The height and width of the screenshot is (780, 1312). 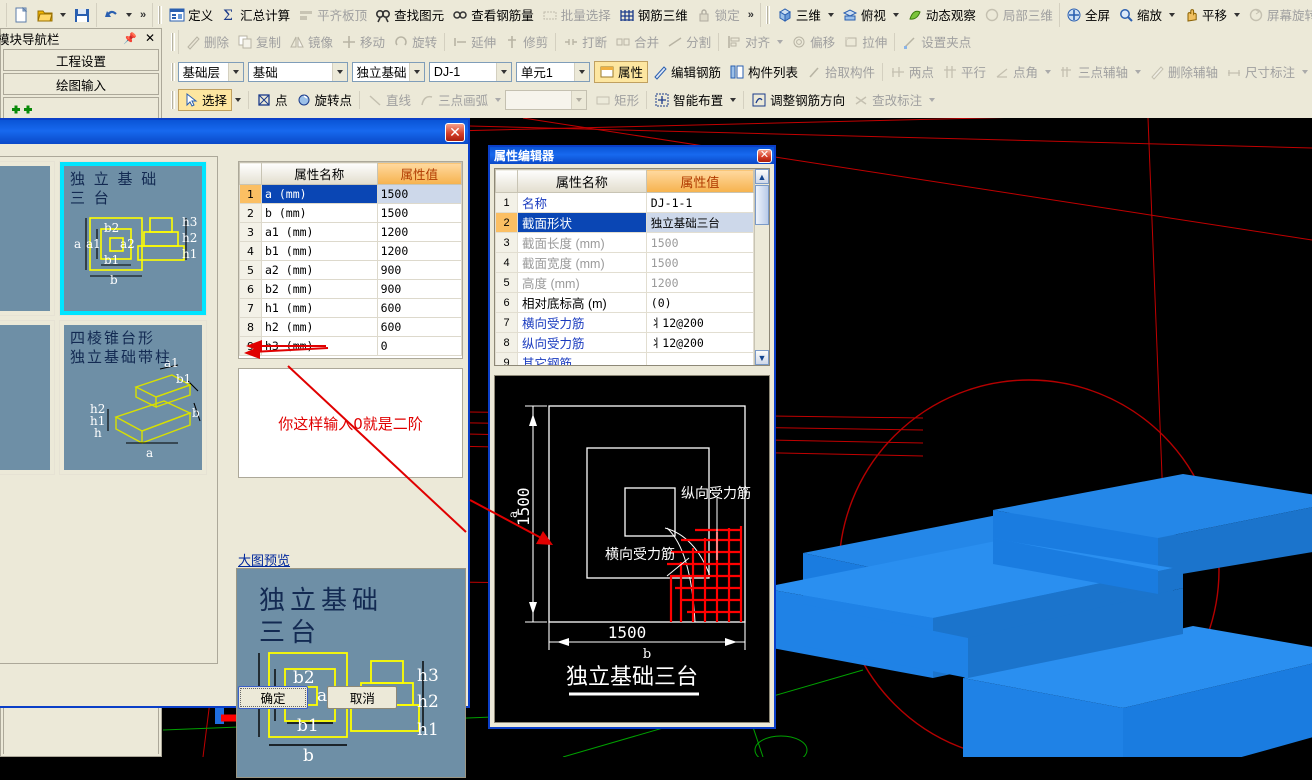 What do you see at coordinates (82, 15) in the screenshot?
I see `save-button` at bounding box center [82, 15].